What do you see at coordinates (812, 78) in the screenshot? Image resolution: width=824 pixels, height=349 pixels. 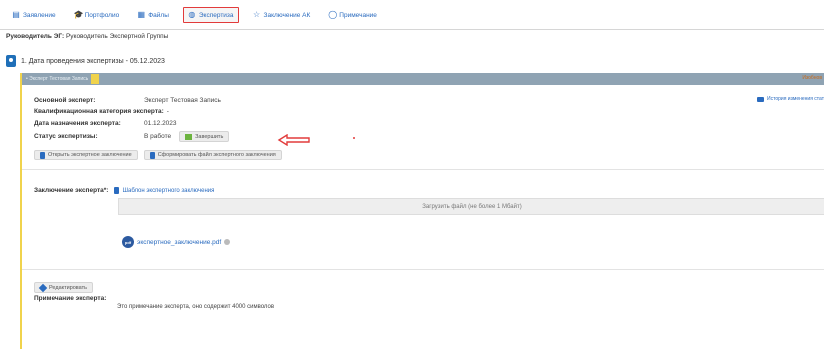 I see `expert-card-header-right: Изобнов` at bounding box center [812, 78].